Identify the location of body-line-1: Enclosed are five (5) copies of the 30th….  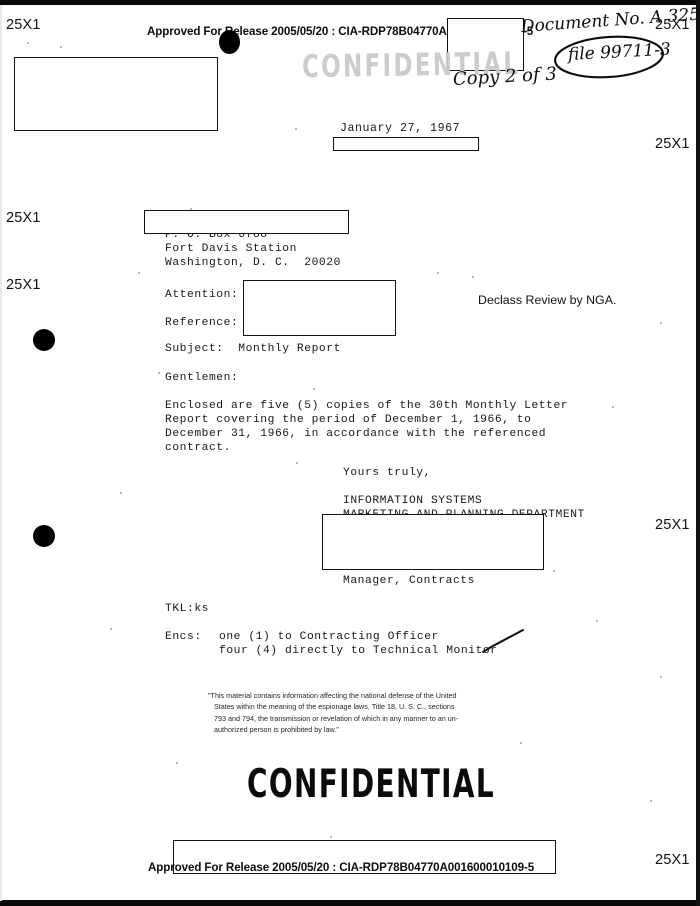
(367, 406).